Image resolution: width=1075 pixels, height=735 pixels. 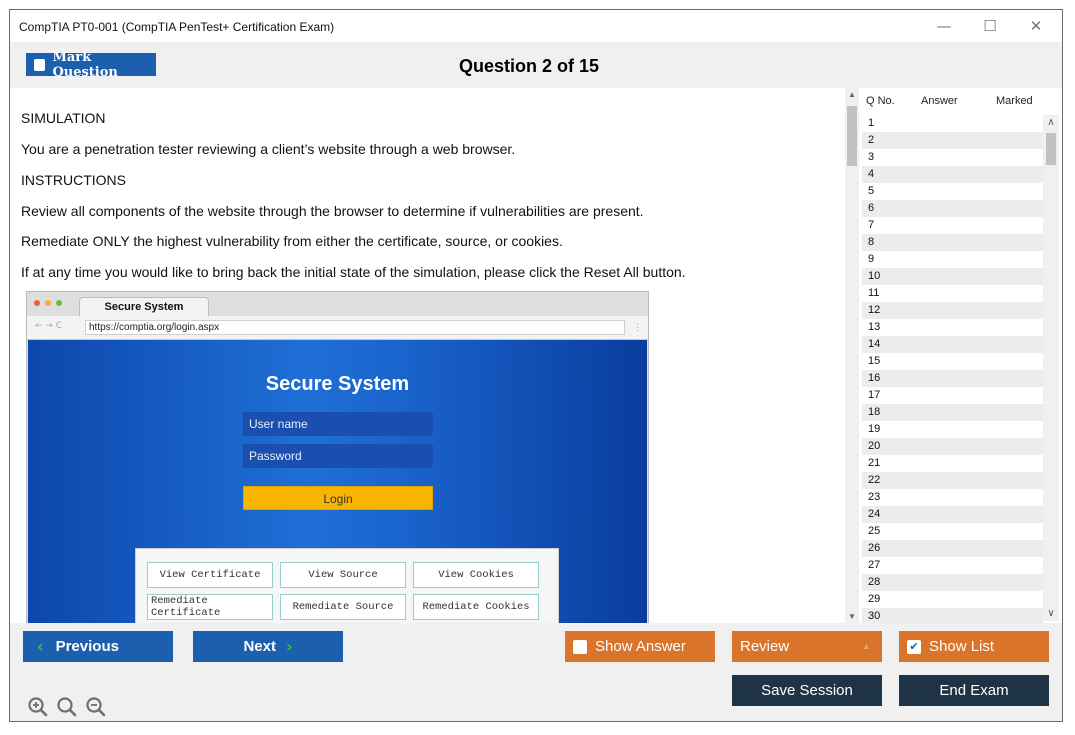 I want to click on next-button: Next ›, so click(x=268, y=646).